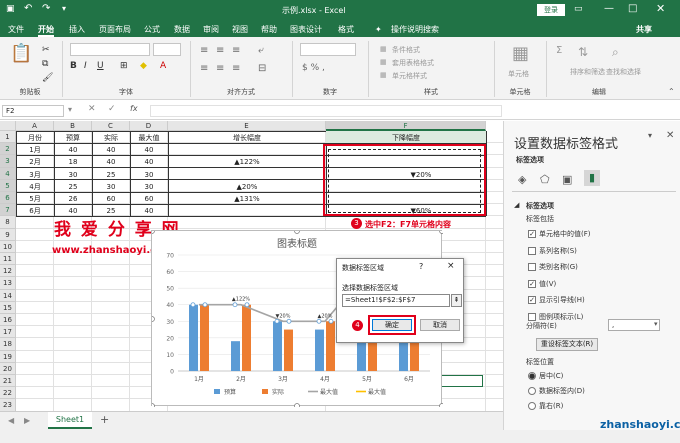 The width and height of the screenshot is (680, 443). What do you see at coordinates (383, 75) in the screenshot?
I see `cell-styles-icon: ▦` at bounding box center [383, 75].